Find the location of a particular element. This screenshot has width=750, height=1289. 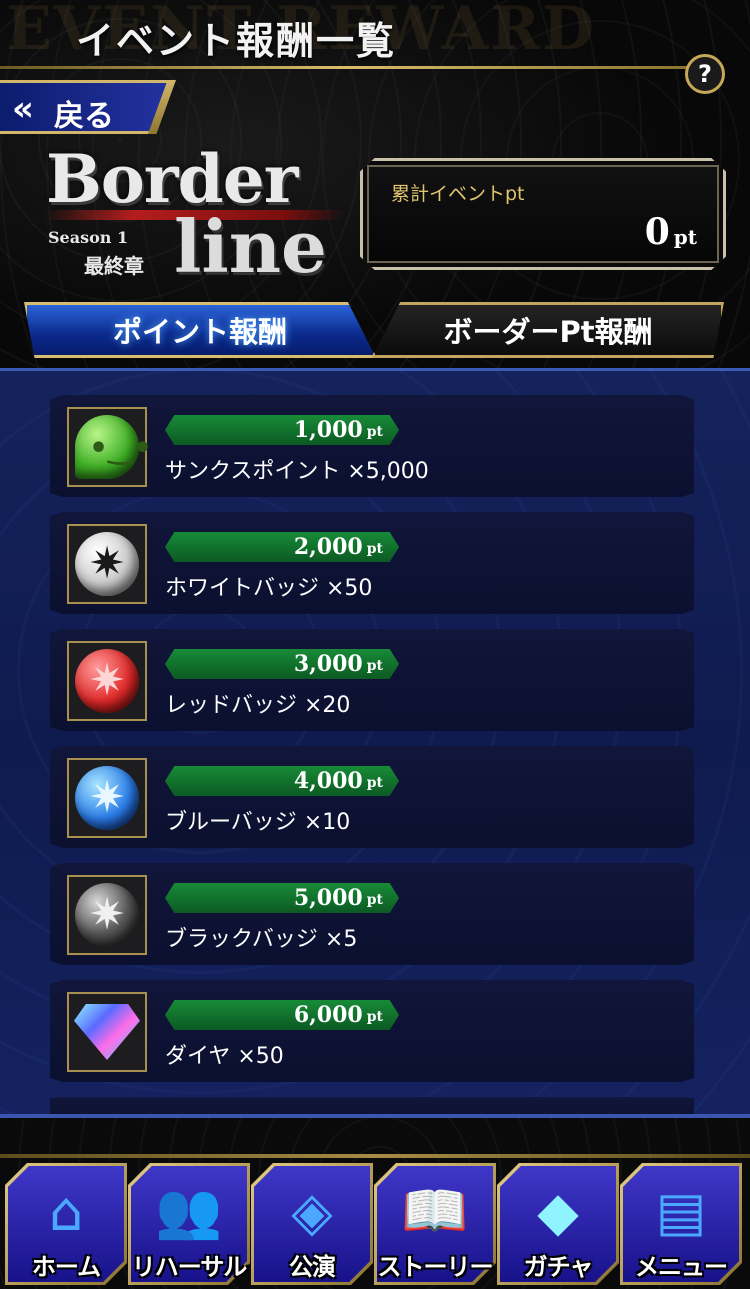

red-badge-icon: ✷ is located at coordinates (107, 681).